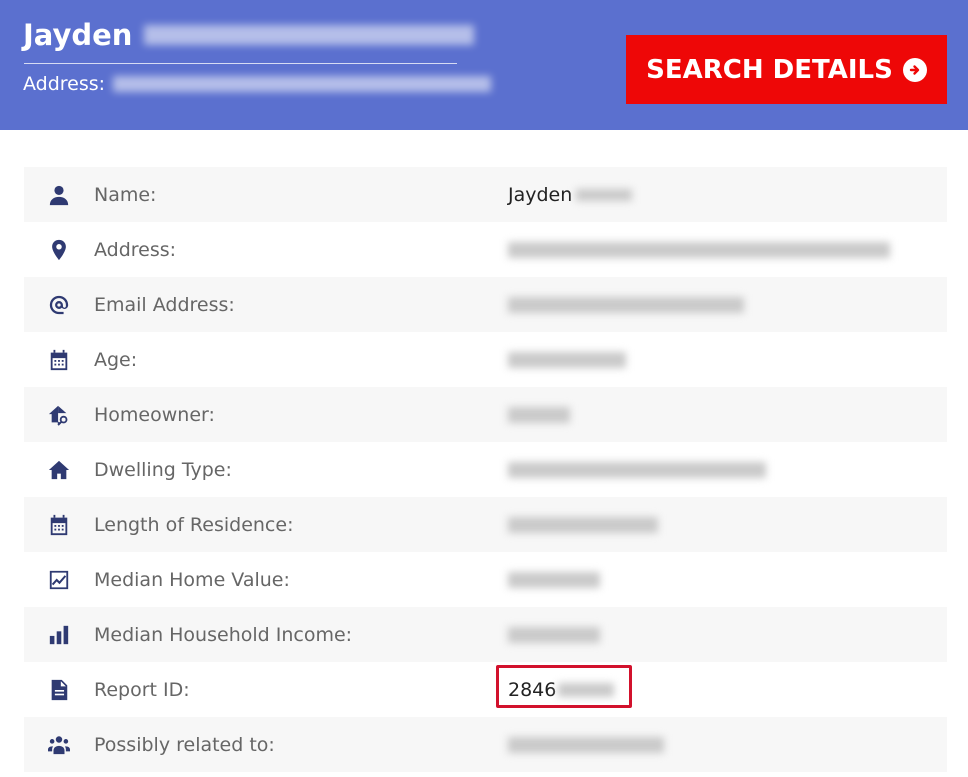 Image resolution: width=968 pixels, height=777 pixels. I want to click on header-address: Address:, so click(257, 84).